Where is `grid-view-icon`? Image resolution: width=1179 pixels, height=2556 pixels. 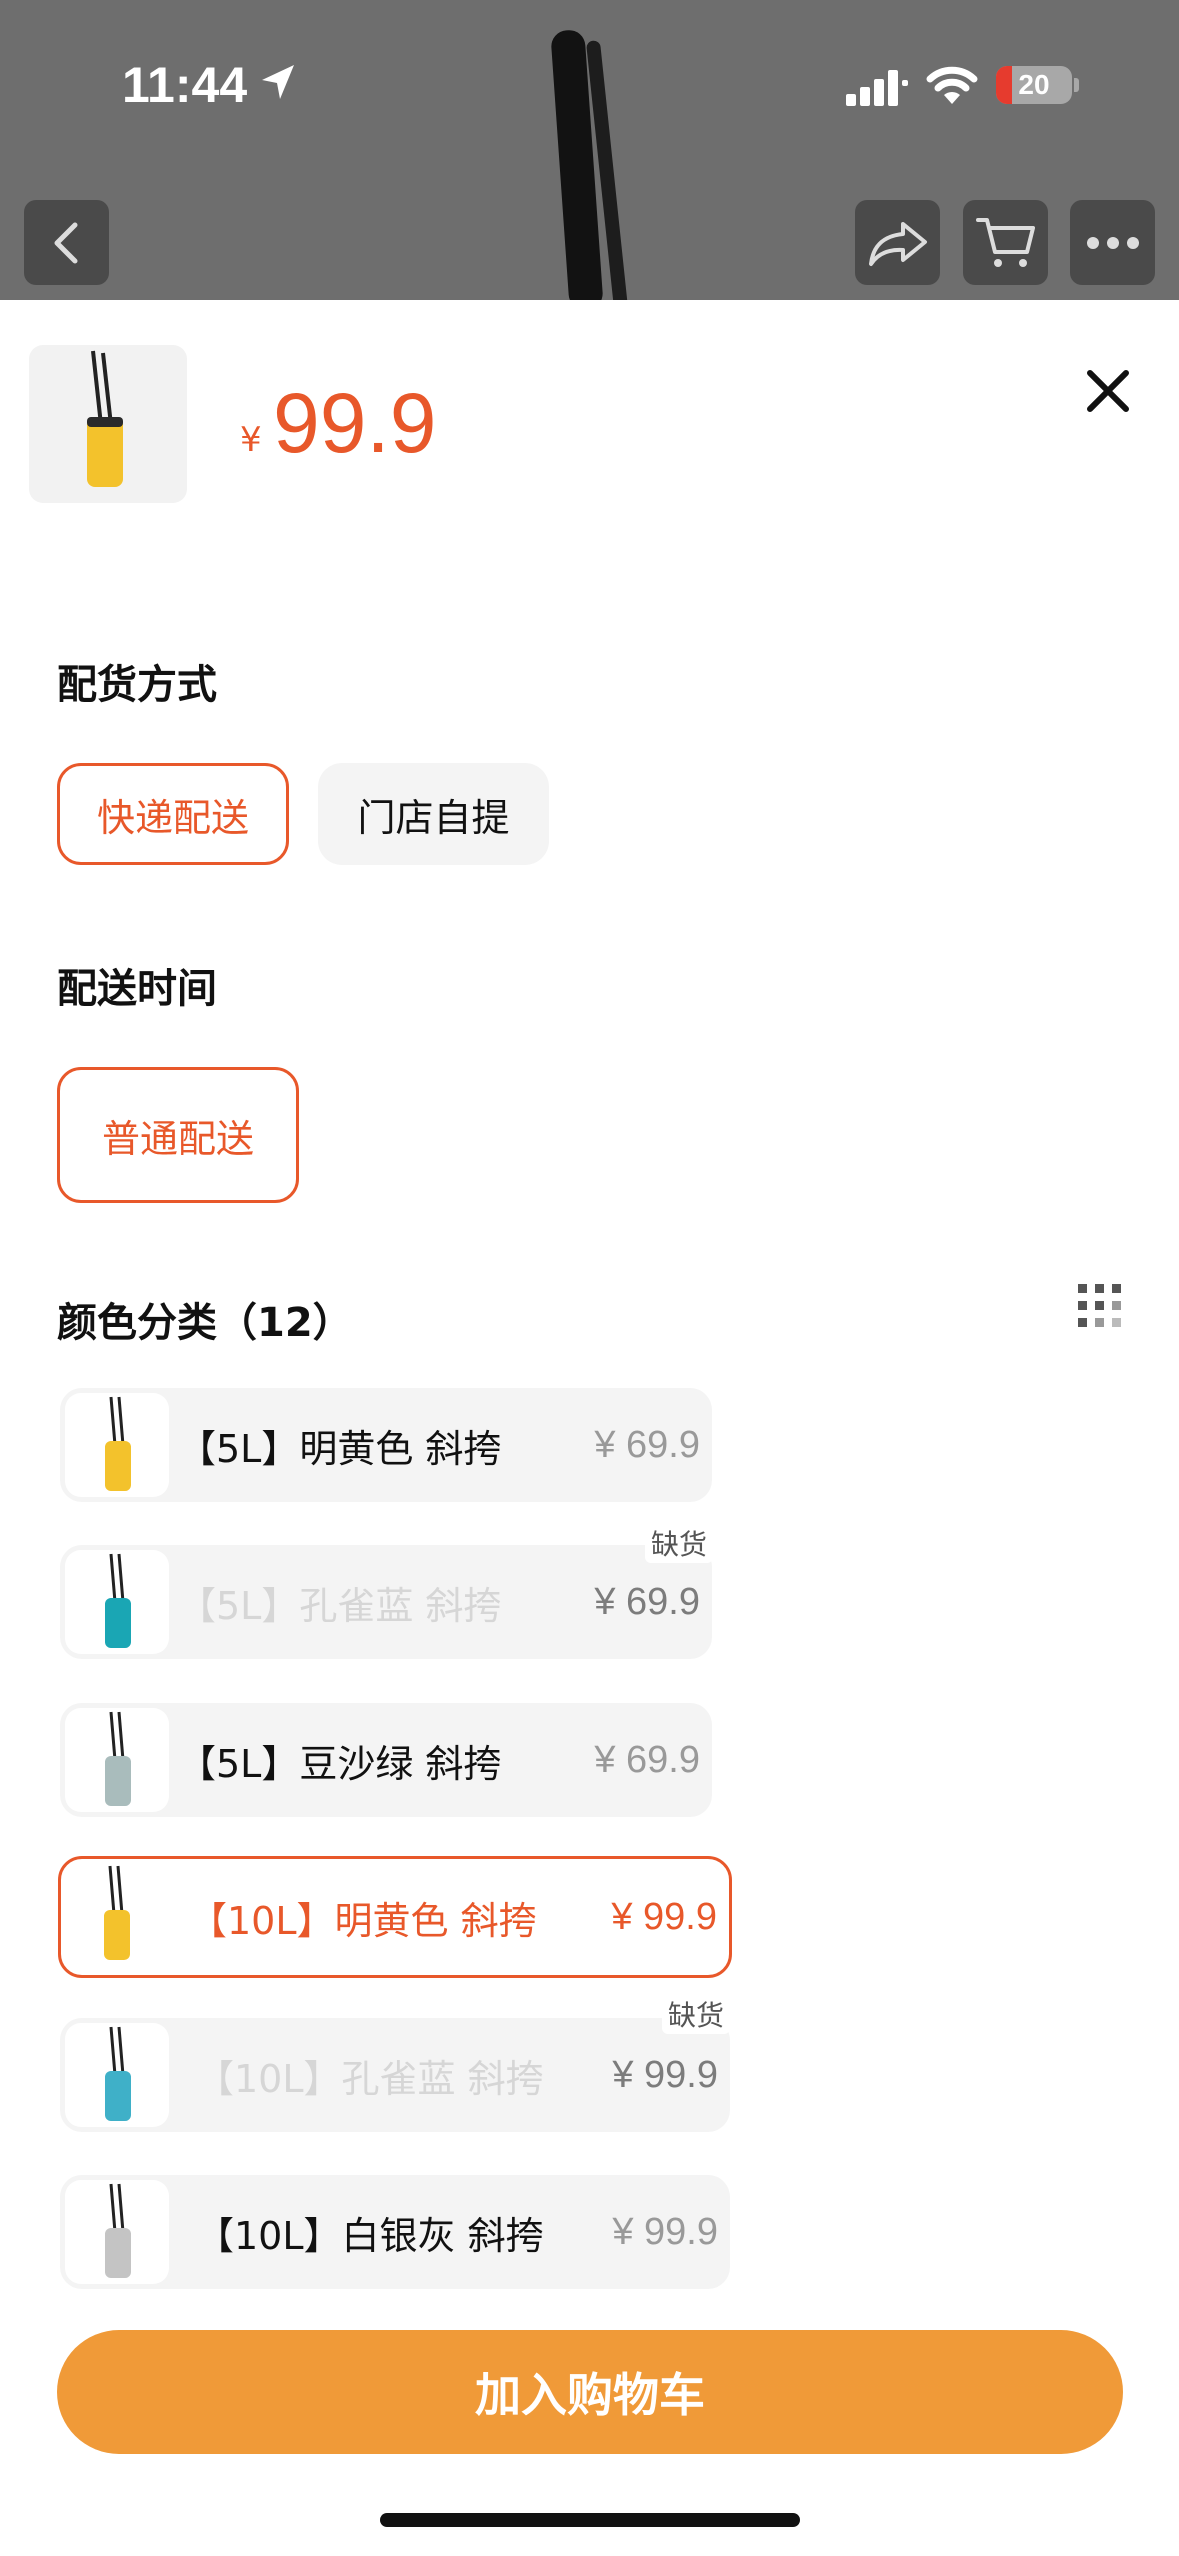
grid-view-icon is located at coordinates (1102, 1308).